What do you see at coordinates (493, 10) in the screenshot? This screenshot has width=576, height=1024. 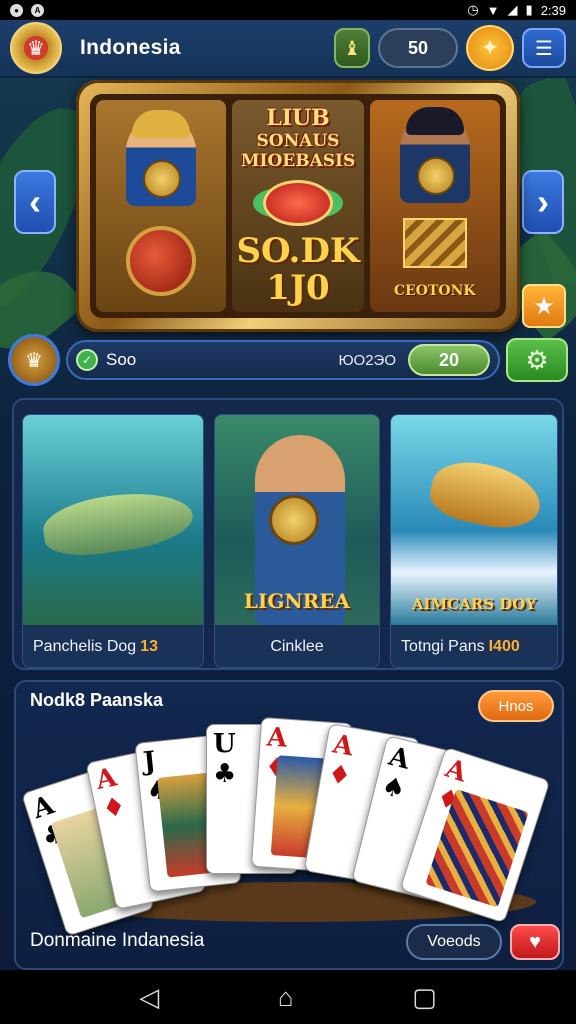 I see `wifi-icon: ▼` at bounding box center [493, 10].